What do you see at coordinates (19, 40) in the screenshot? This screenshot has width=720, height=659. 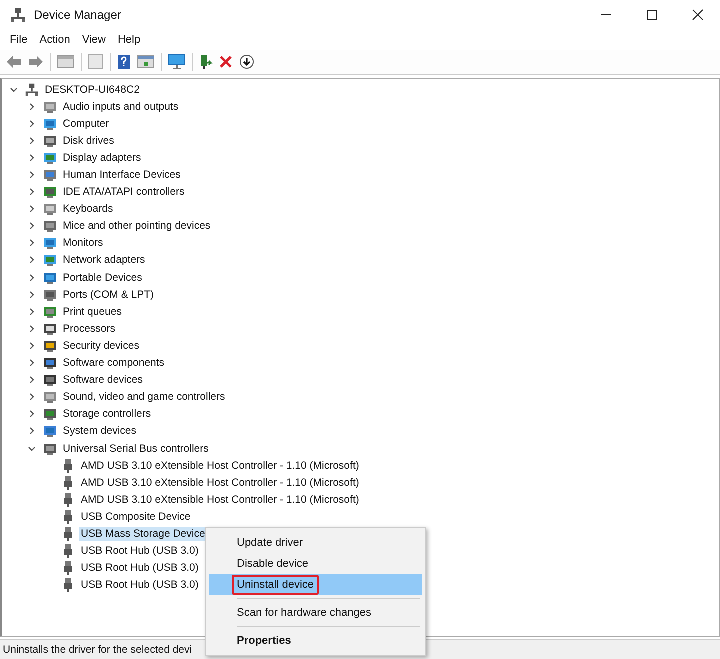 I see `menu-item: File` at bounding box center [19, 40].